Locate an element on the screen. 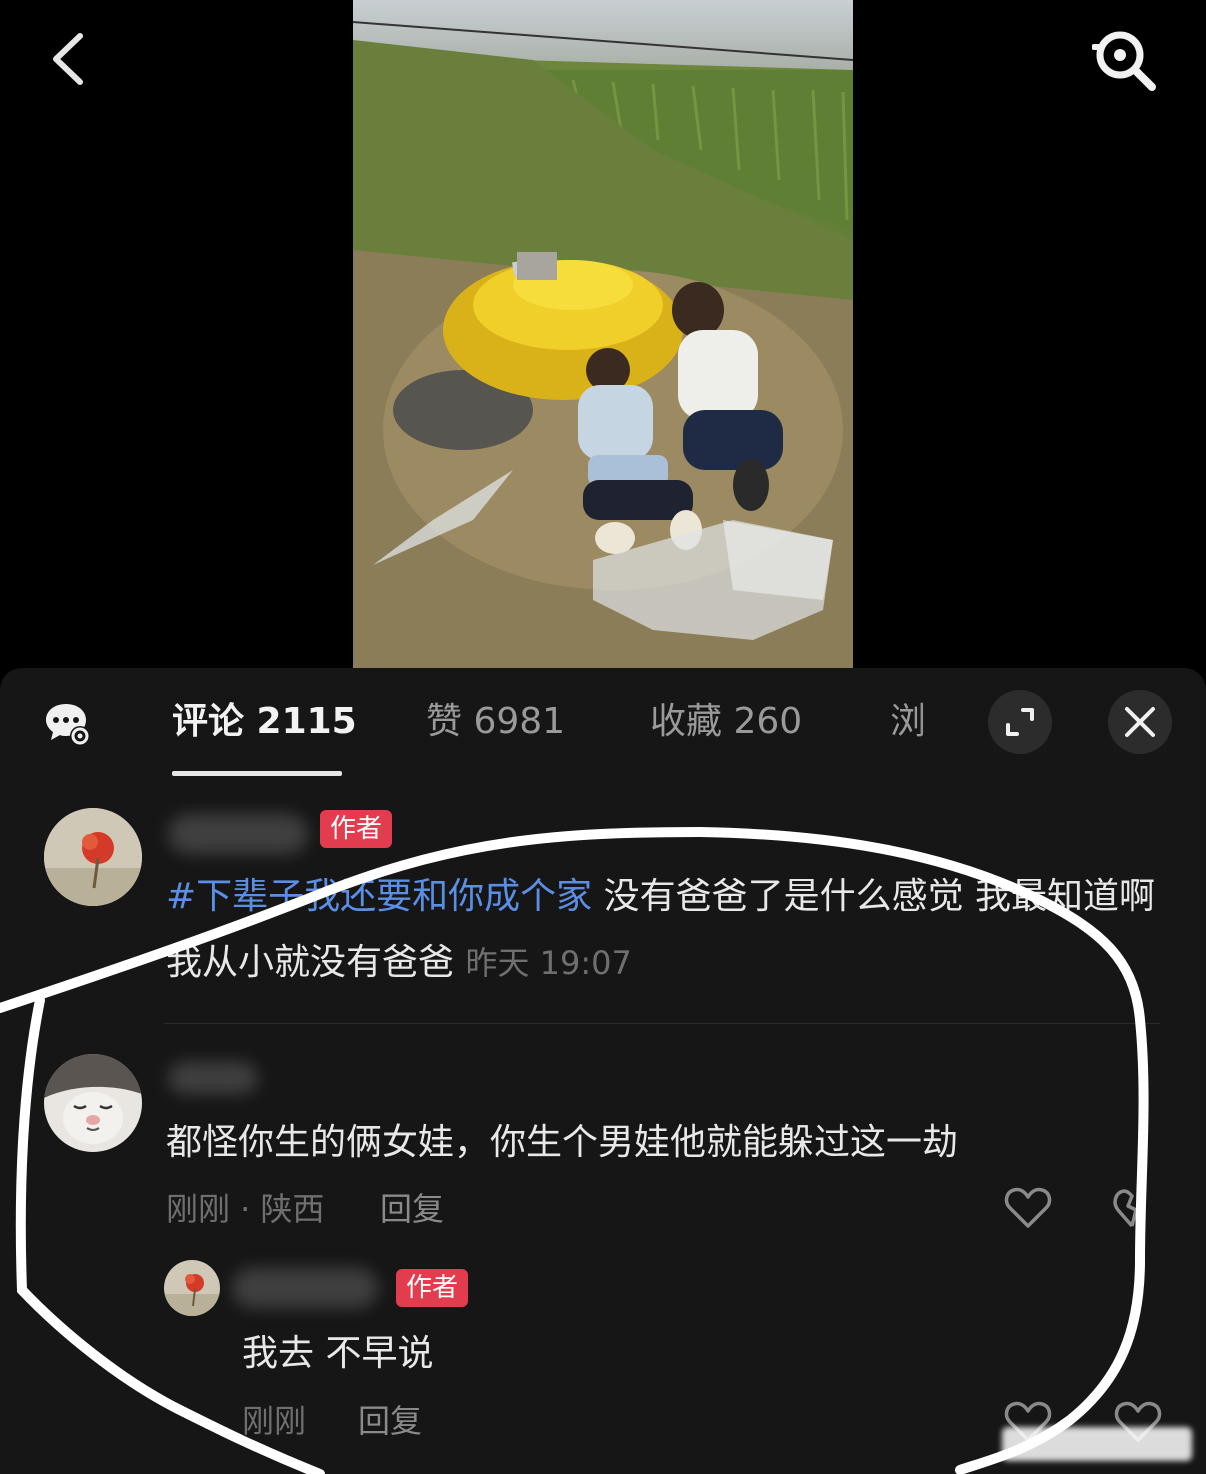  search-icon is located at coordinates (1124, 61).